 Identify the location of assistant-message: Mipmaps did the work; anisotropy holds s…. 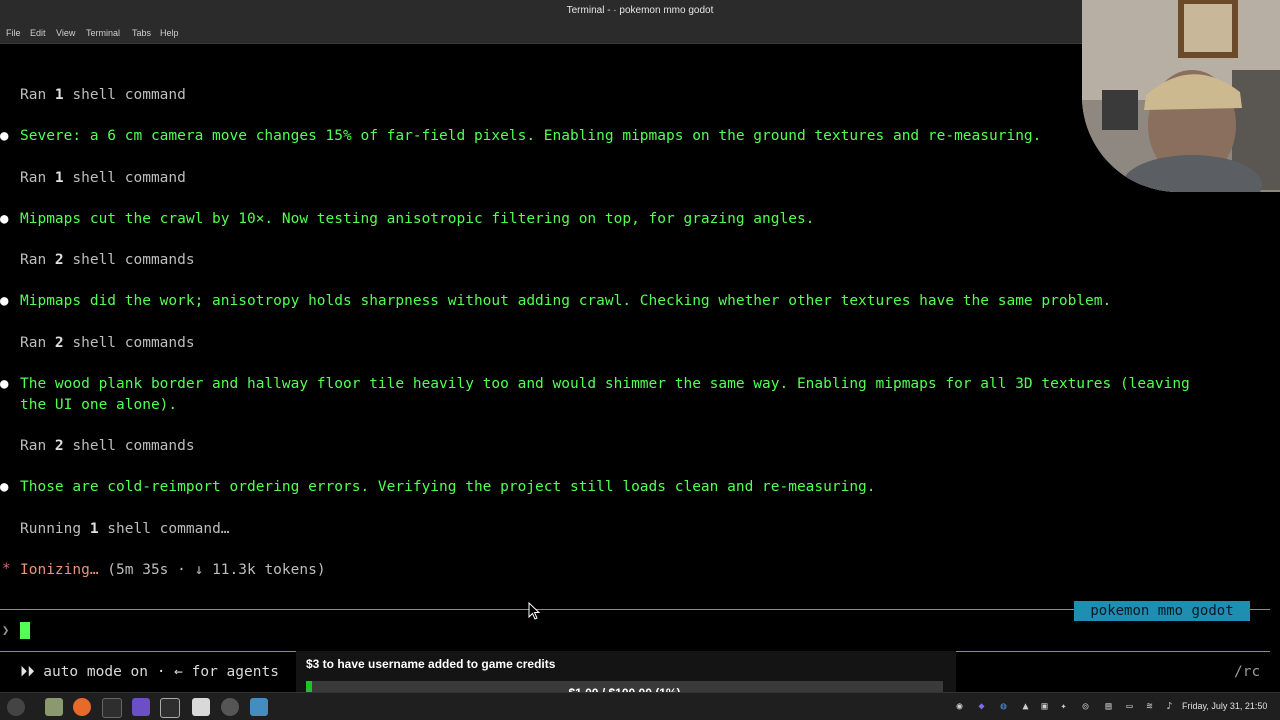
(566, 301).